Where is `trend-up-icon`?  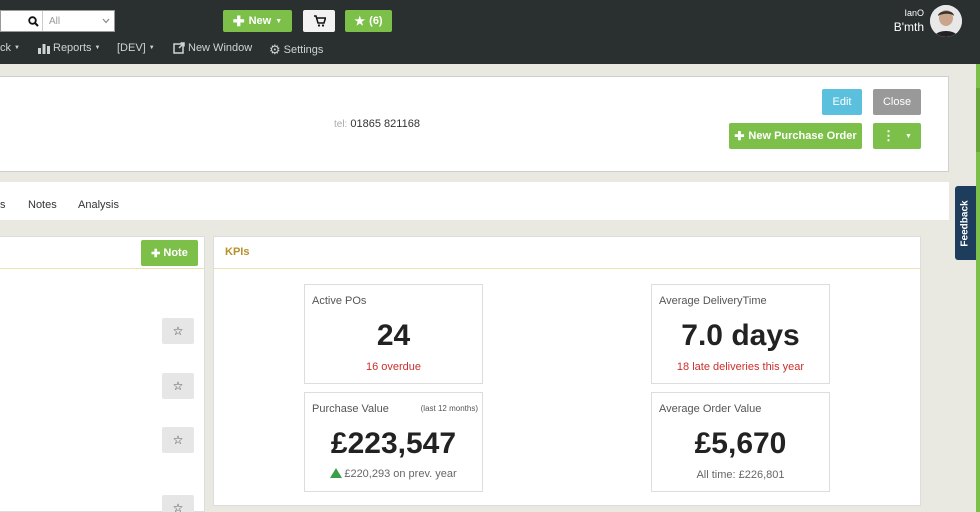 trend-up-icon is located at coordinates (336, 473).